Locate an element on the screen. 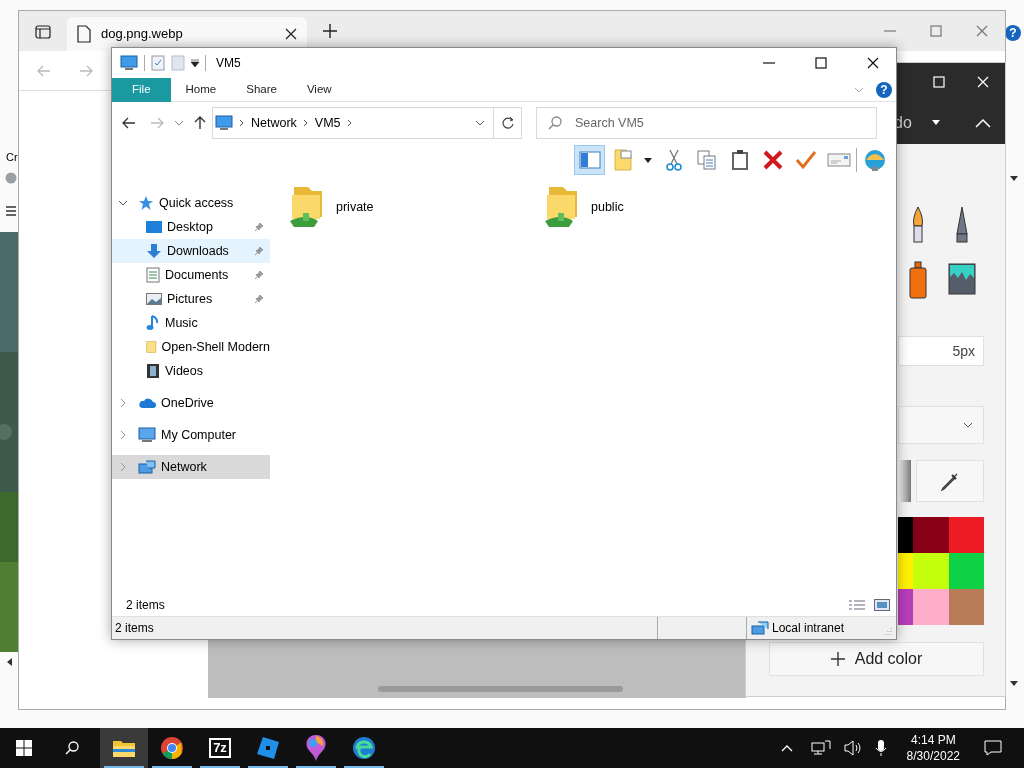  nav-item: OneDrive is located at coordinates (191, 403).